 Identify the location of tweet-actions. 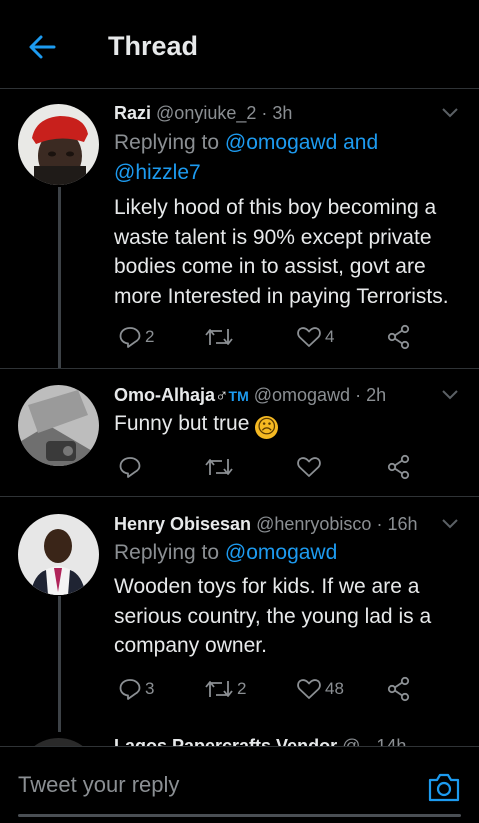
(264, 467).